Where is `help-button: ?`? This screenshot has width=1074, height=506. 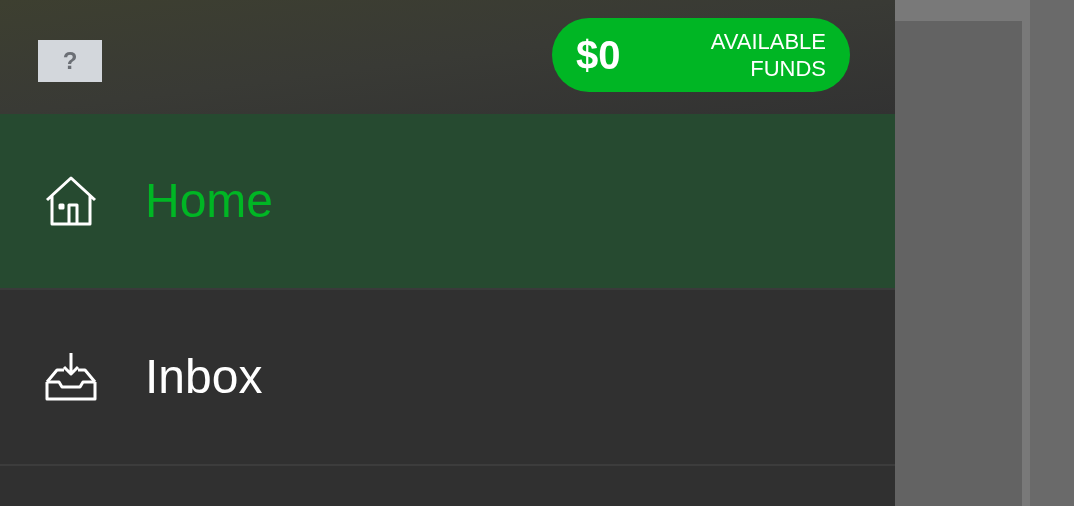
help-button: ? is located at coordinates (70, 61).